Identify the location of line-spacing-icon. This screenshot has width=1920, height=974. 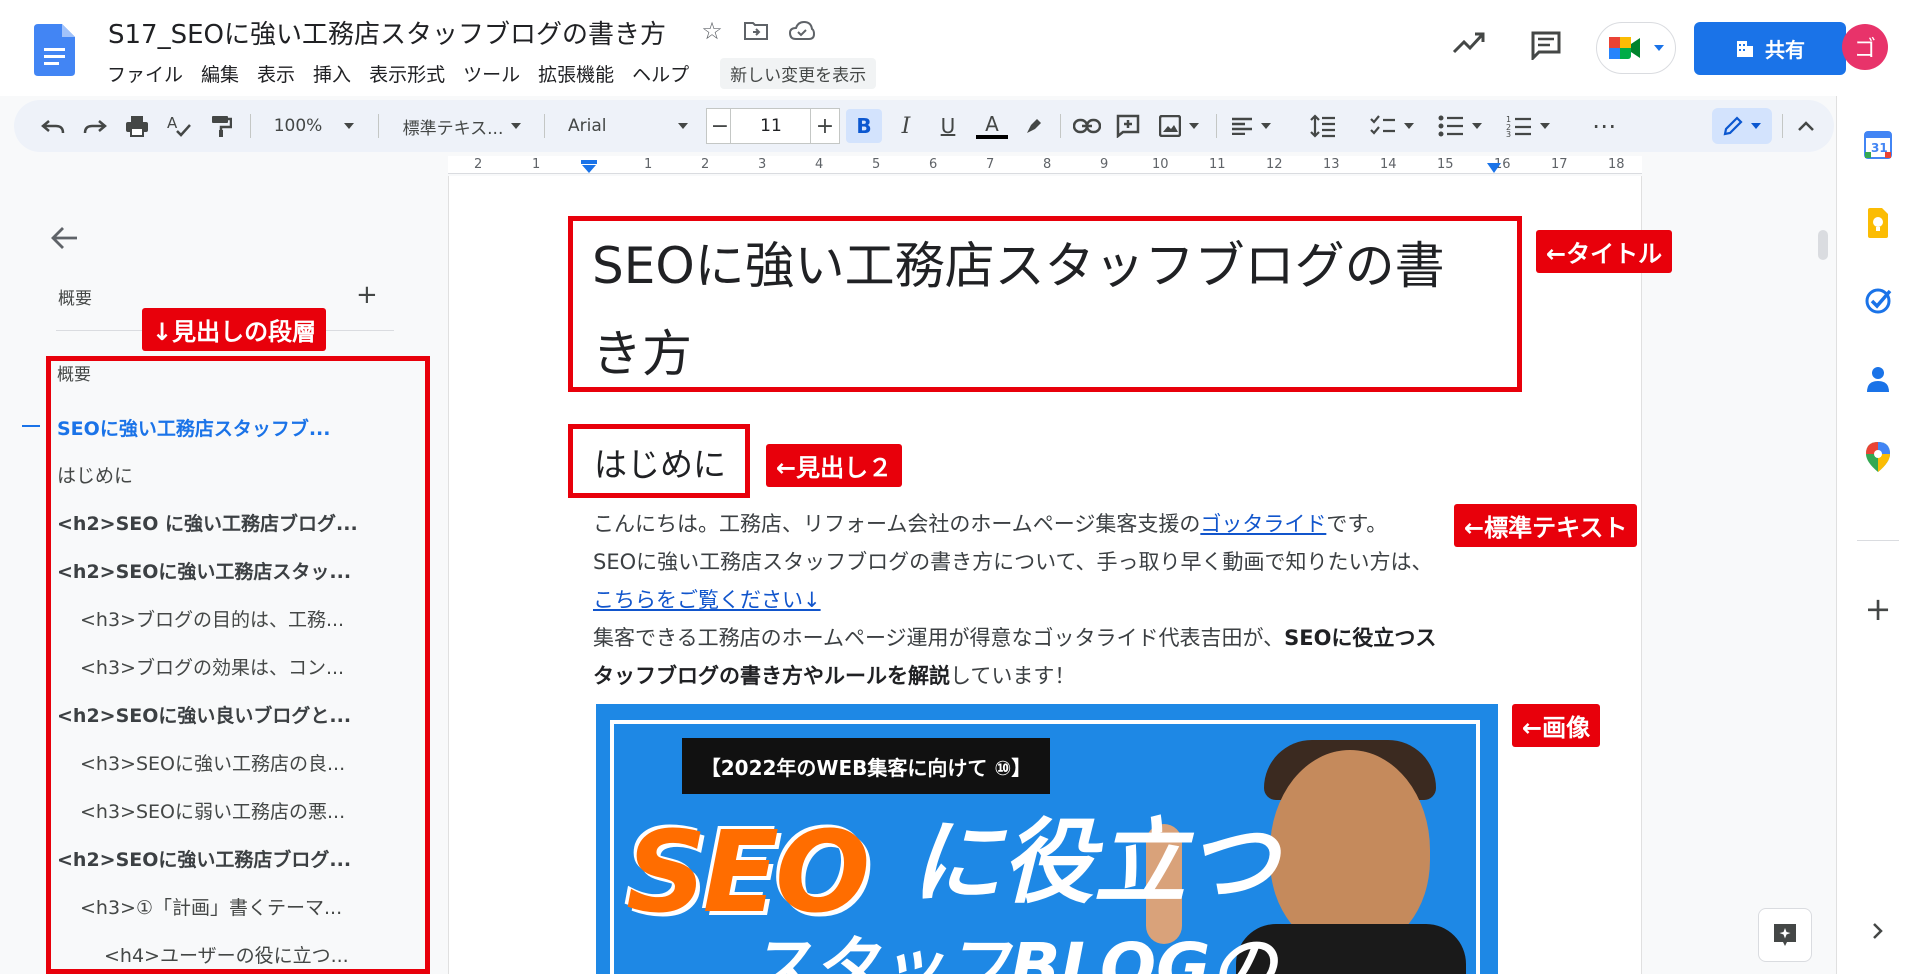
(1323, 126).